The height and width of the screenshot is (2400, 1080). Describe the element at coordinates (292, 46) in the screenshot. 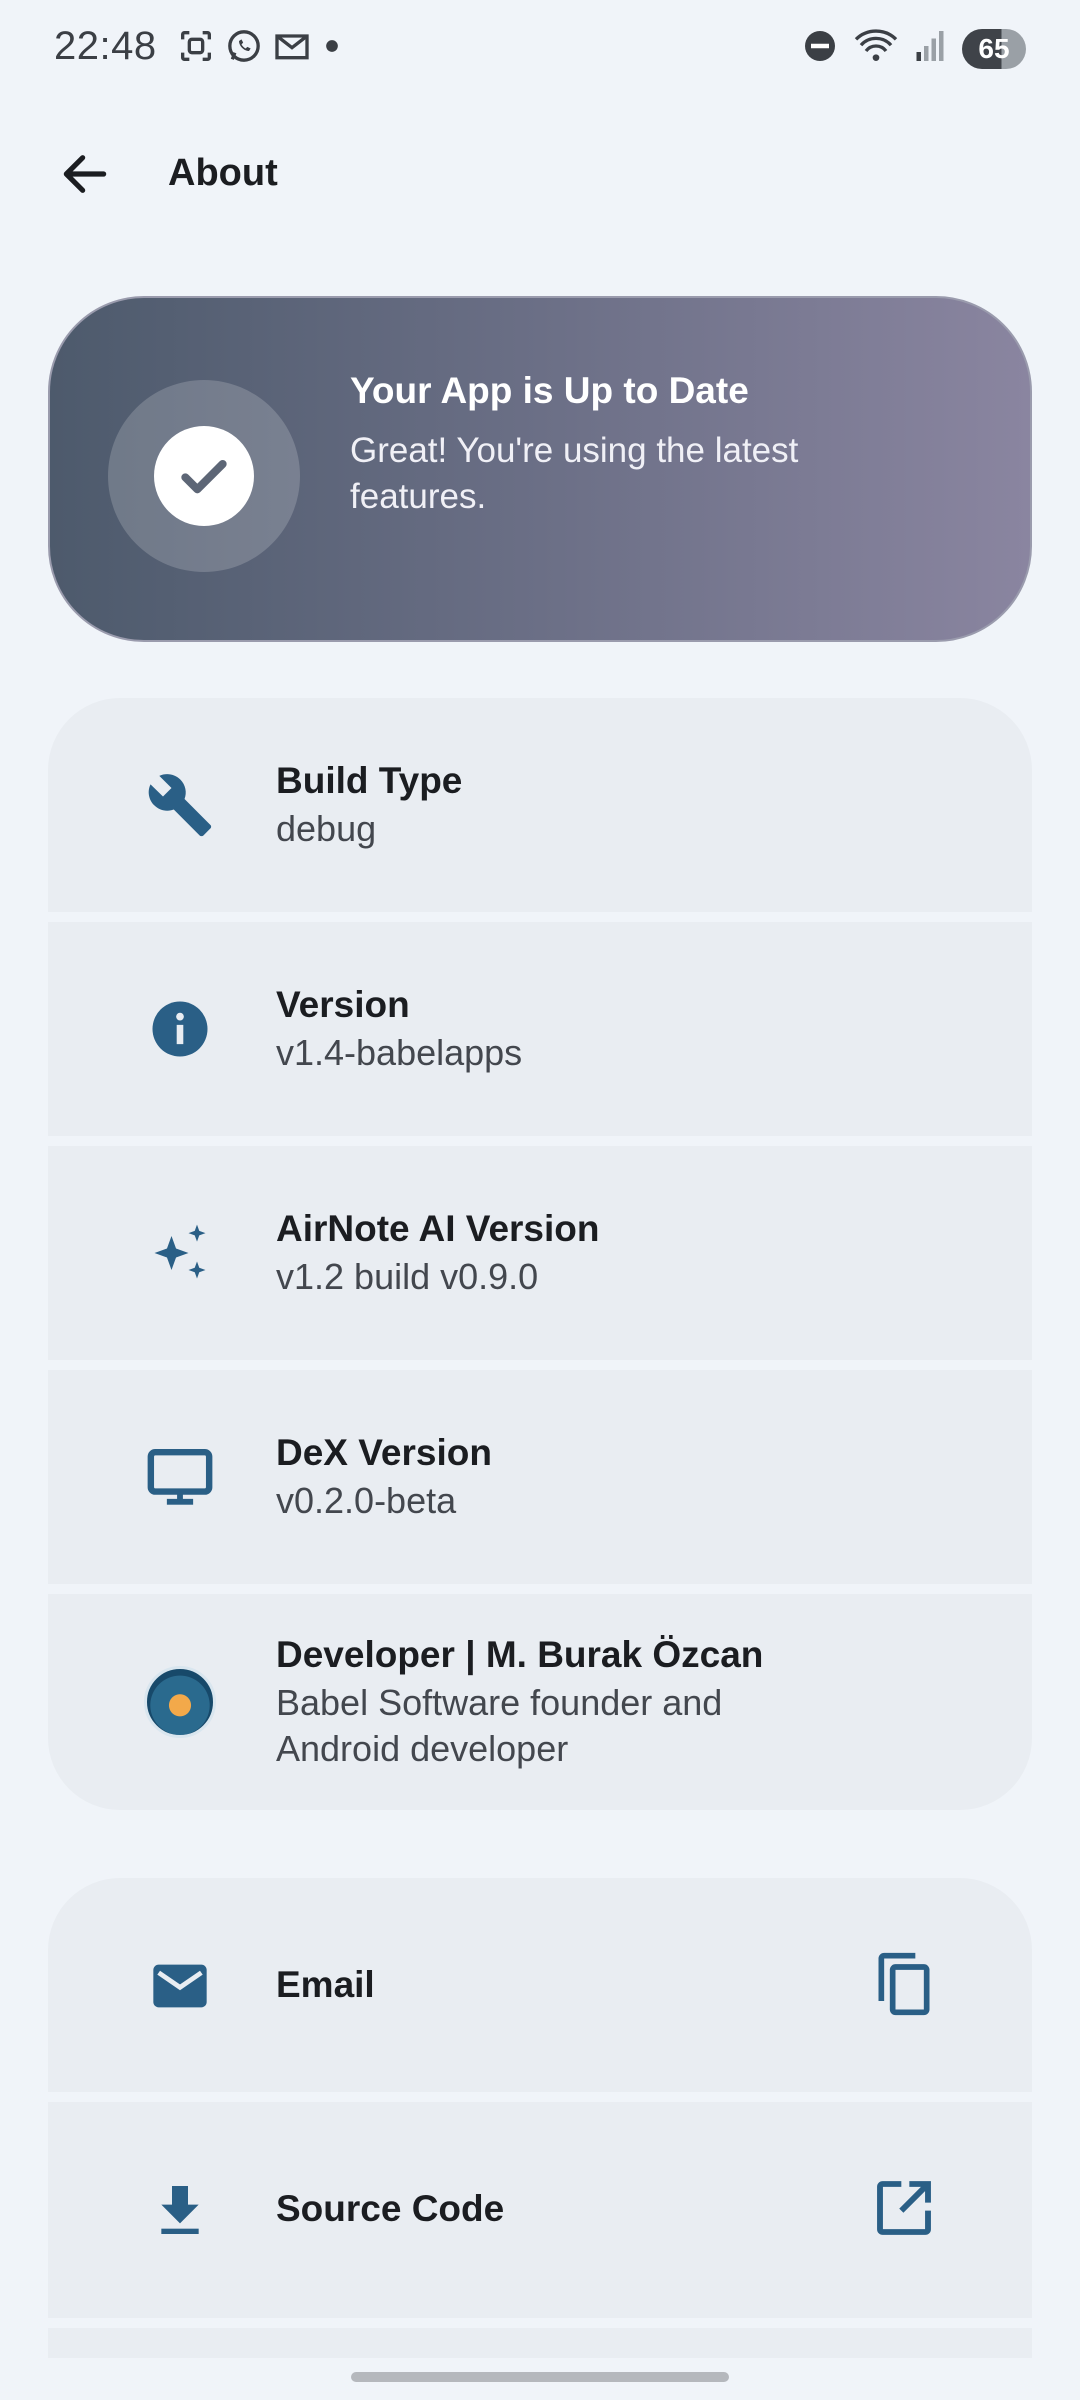

I see `gmail-icon` at that location.